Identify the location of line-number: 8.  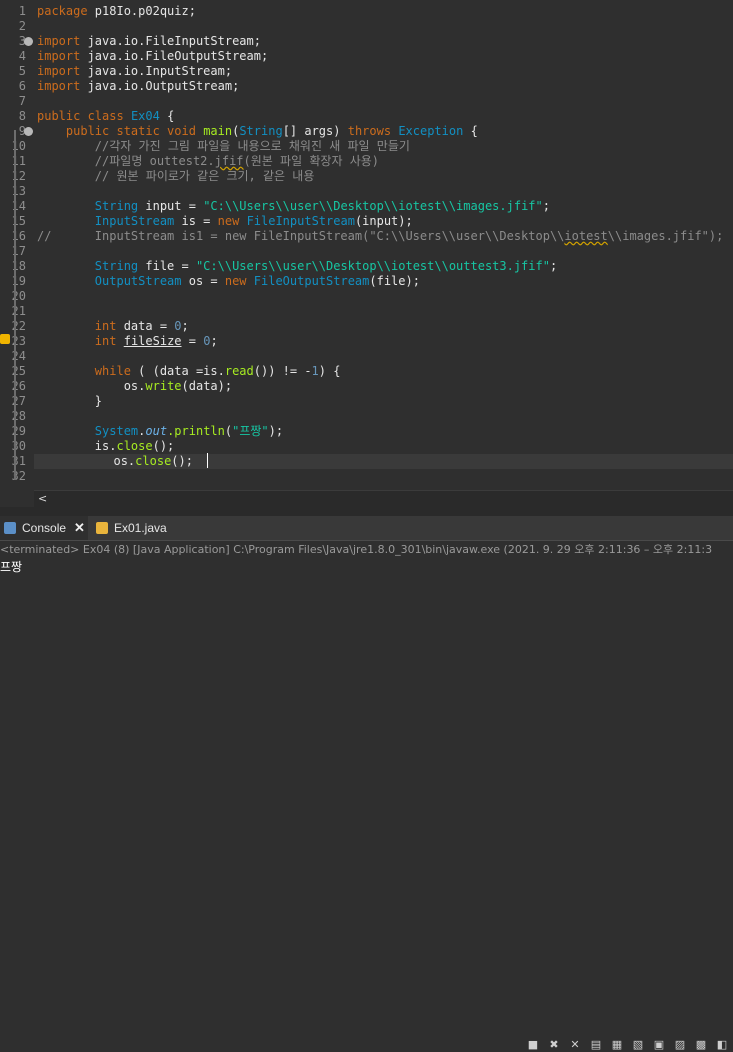
(22, 116).